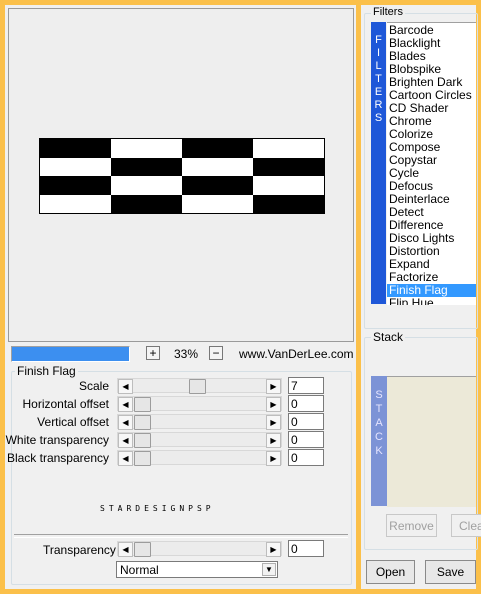 The height and width of the screenshot is (594, 481). I want to click on progress-bar, so click(70, 354).